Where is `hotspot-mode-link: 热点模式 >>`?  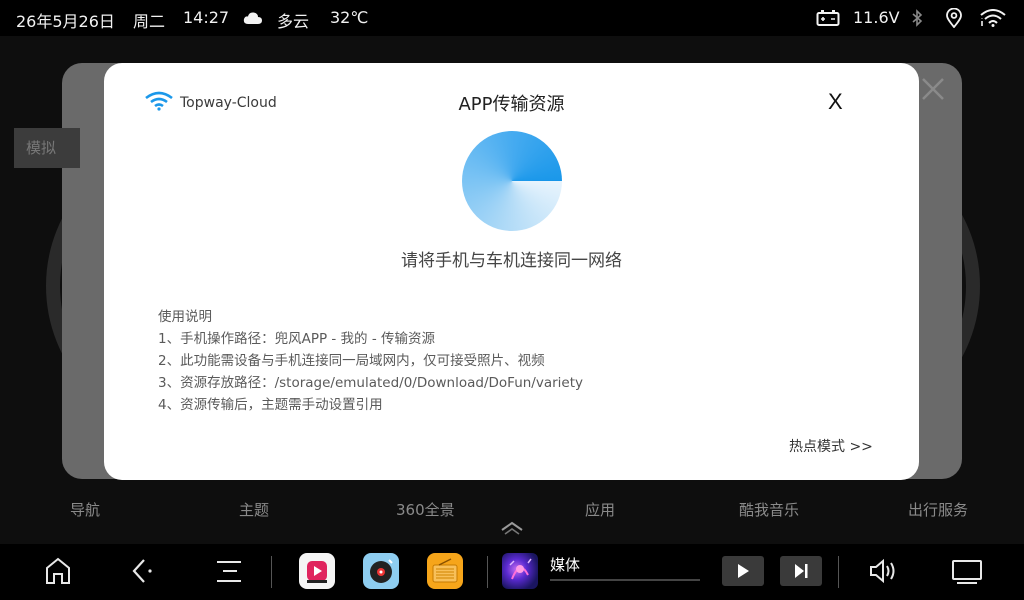
hotspot-mode-link: 热点模式 >> is located at coordinates (831, 446).